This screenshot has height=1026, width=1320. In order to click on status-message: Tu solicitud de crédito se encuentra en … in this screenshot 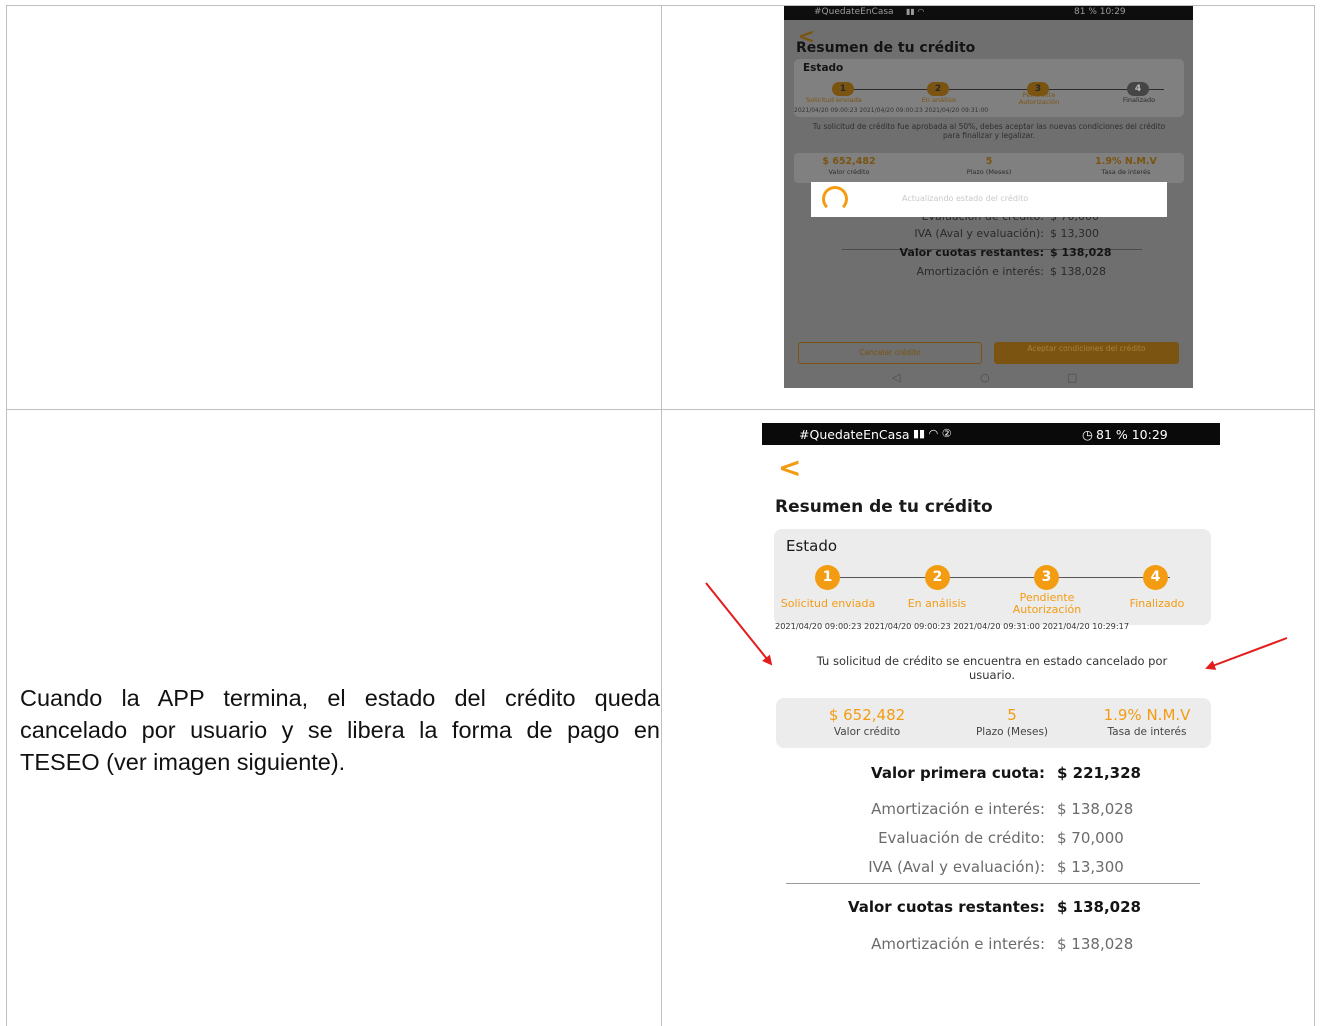, I will do `click(992, 668)`.